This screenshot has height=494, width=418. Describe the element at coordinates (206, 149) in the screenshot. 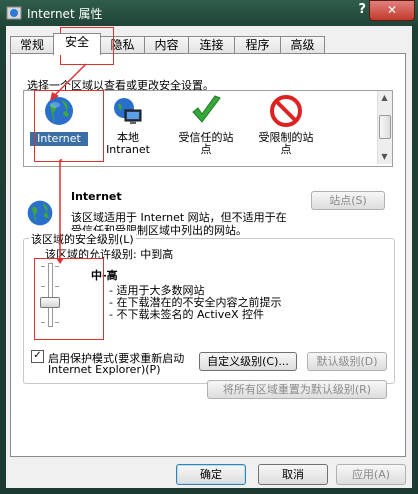

I see `zone-trusted-line2: 点` at that location.